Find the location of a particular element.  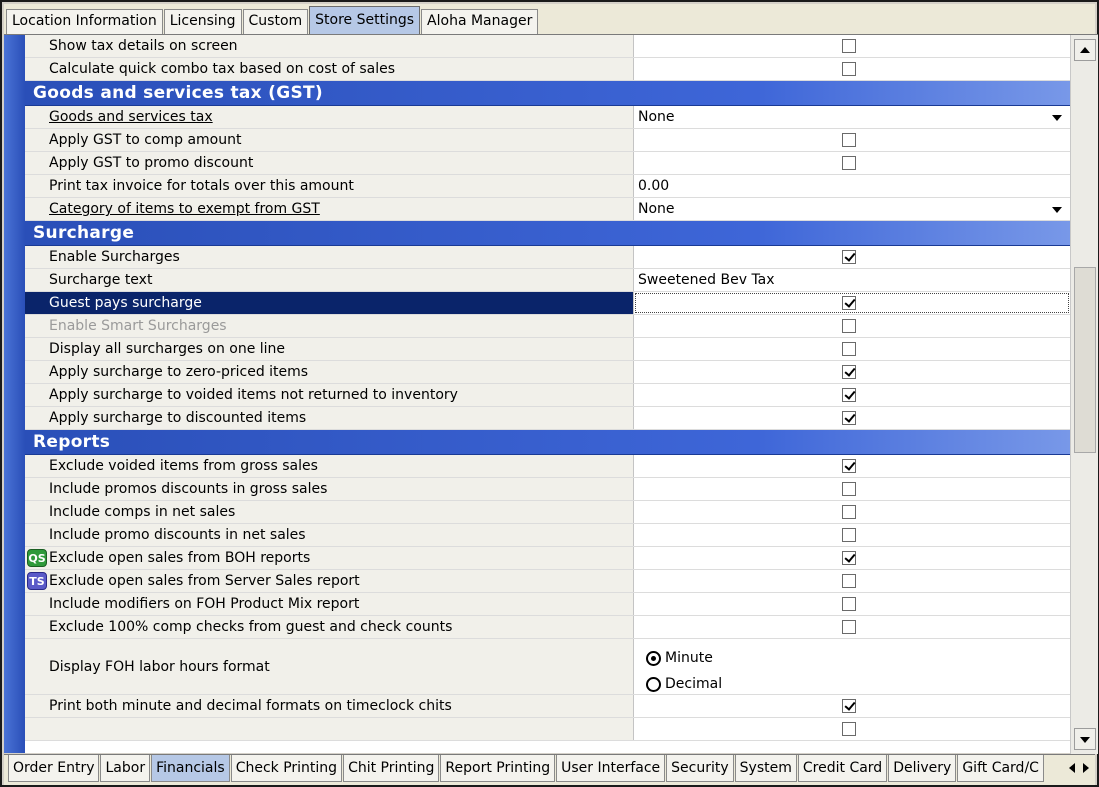

tab-user-interface: User Interface is located at coordinates (611, 768).